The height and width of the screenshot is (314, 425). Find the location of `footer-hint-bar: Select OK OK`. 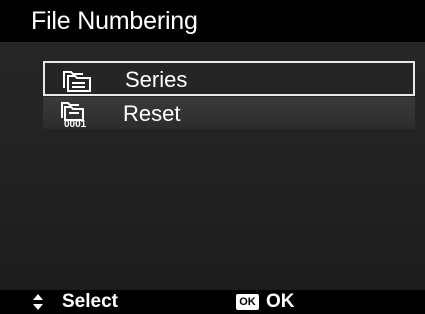

footer-hint-bar: Select OK OK is located at coordinates (212, 302).